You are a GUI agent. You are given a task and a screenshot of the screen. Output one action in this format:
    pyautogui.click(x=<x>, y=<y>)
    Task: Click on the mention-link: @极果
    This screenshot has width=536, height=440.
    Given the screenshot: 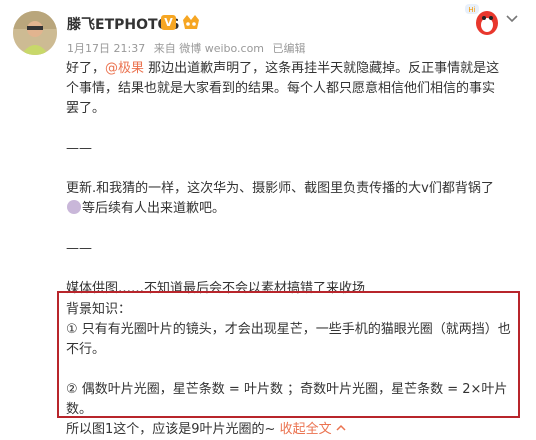 What is the action you would take?
    pyautogui.click(x=124, y=68)
    